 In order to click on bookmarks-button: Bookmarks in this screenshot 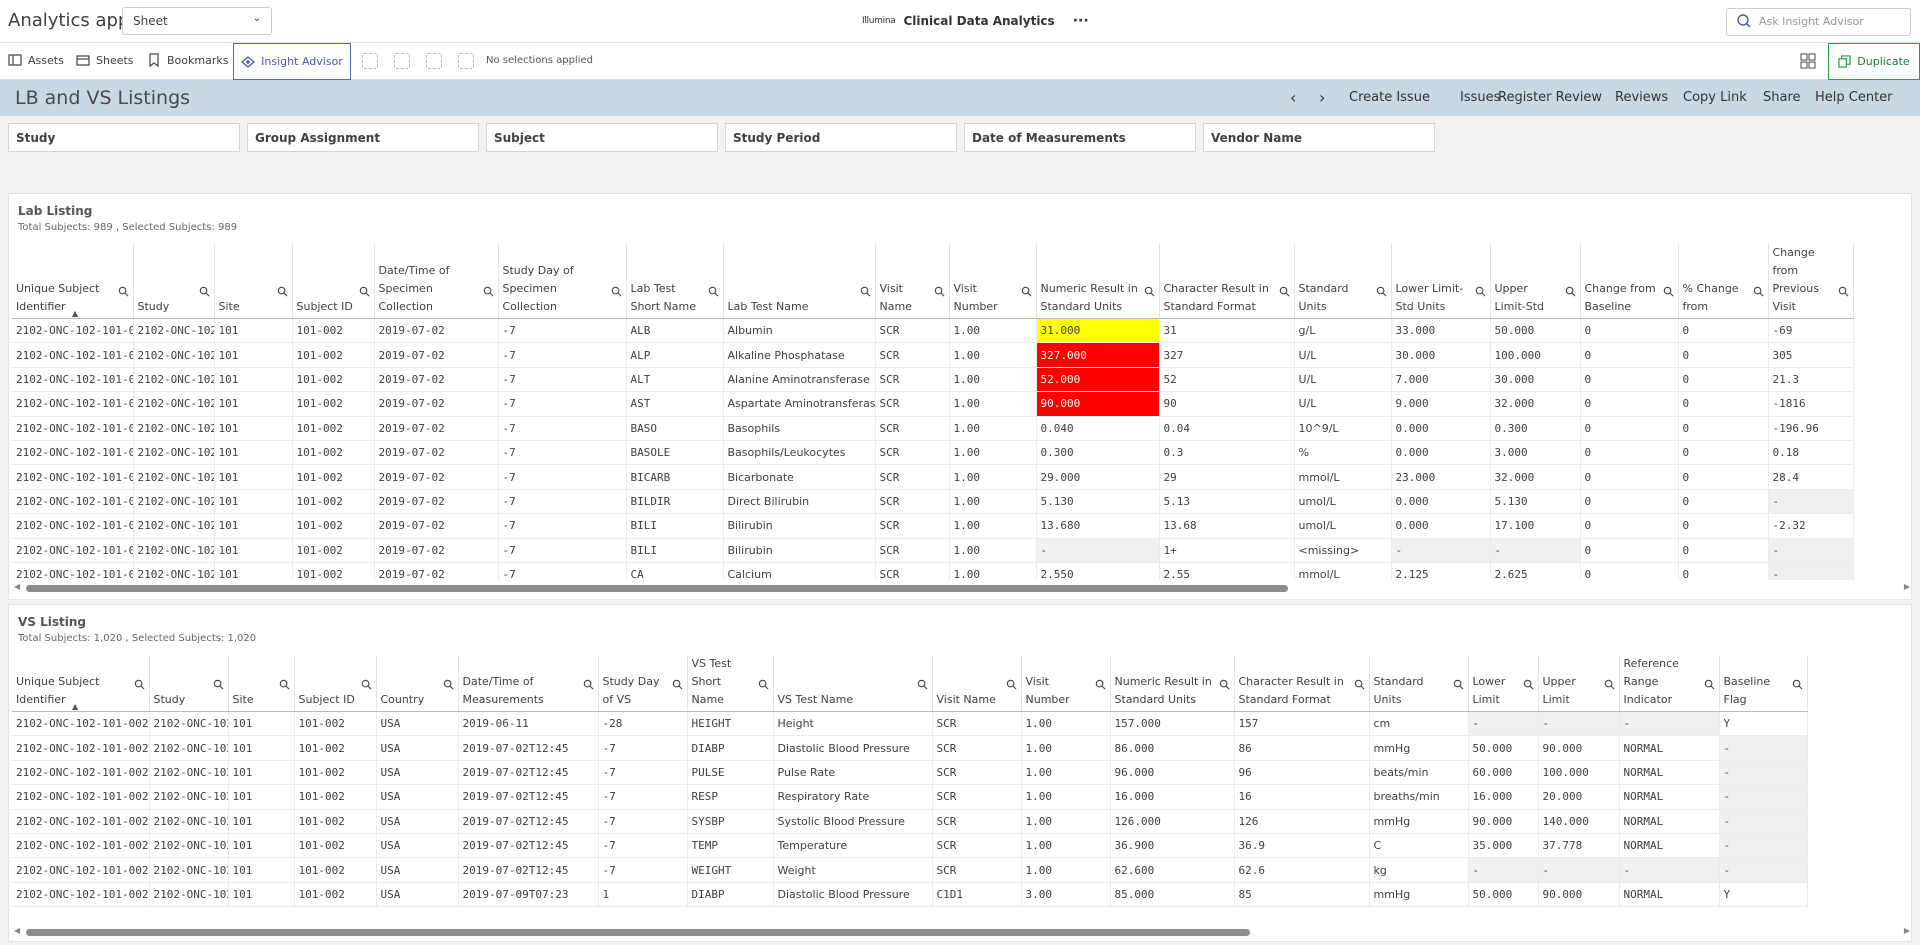, I will do `click(187, 60)`.